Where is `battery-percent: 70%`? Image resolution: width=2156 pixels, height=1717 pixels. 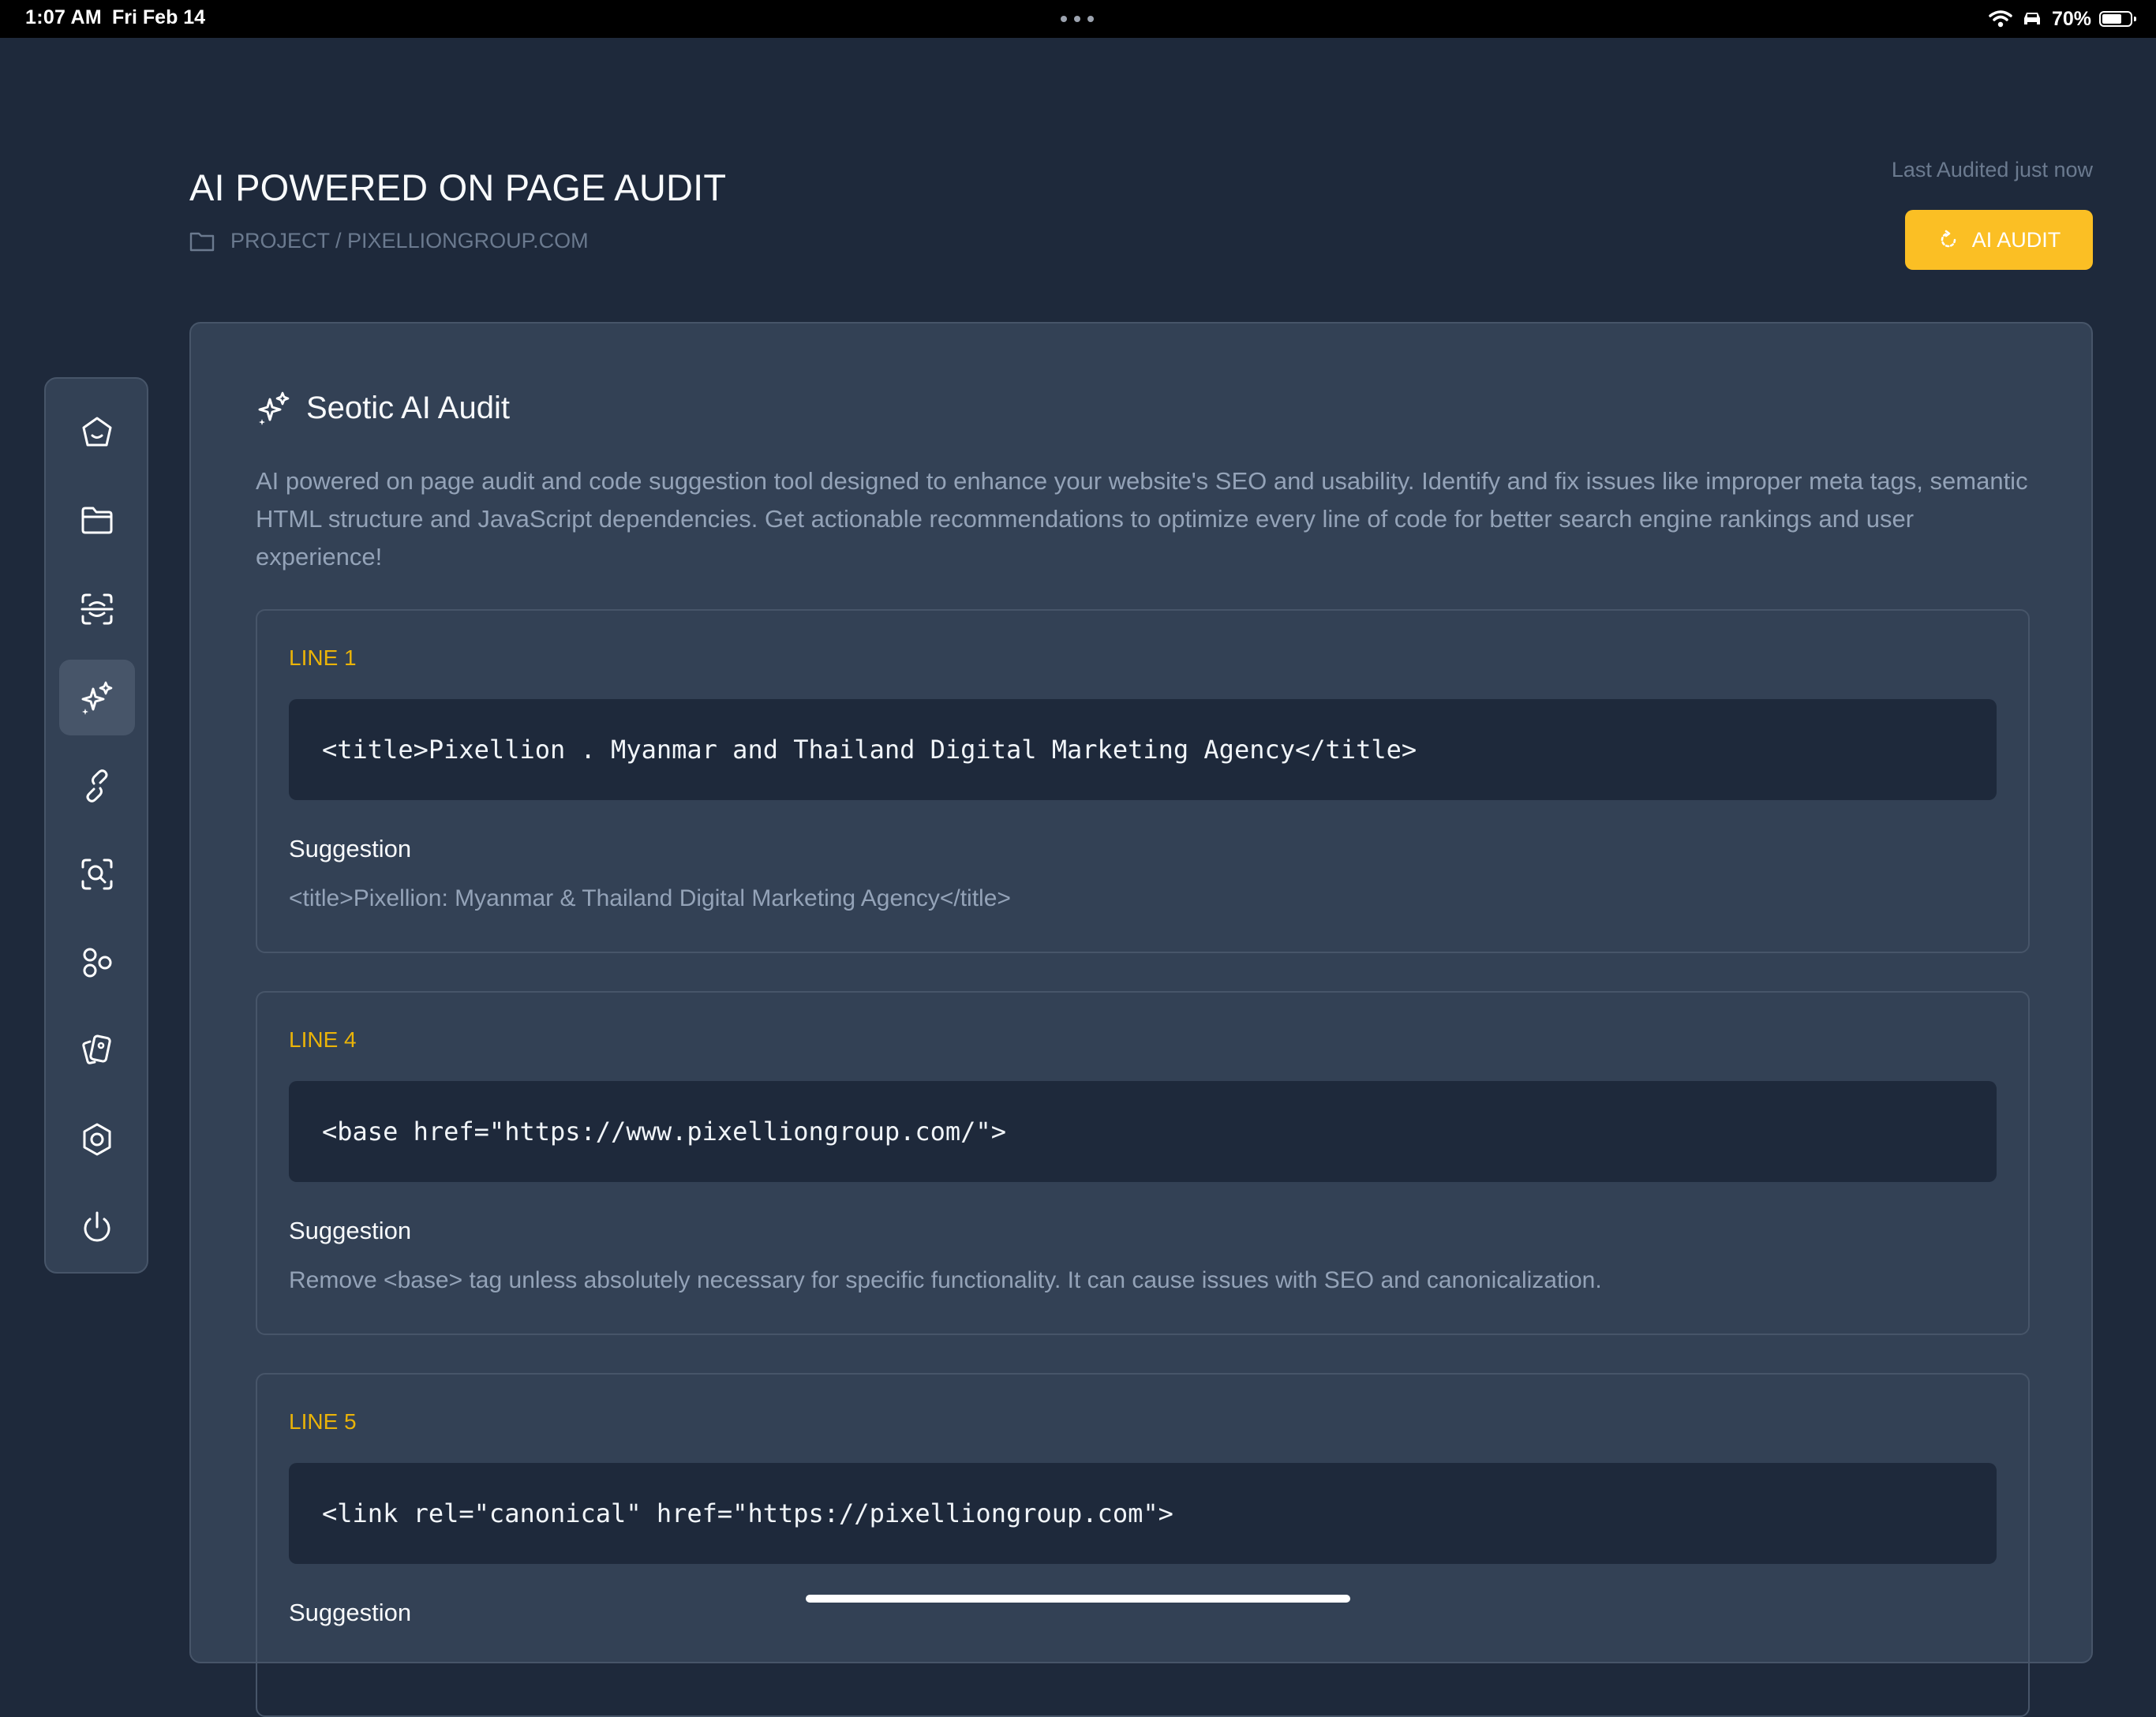
battery-percent: 70% is located at coordinates (2071, 18).